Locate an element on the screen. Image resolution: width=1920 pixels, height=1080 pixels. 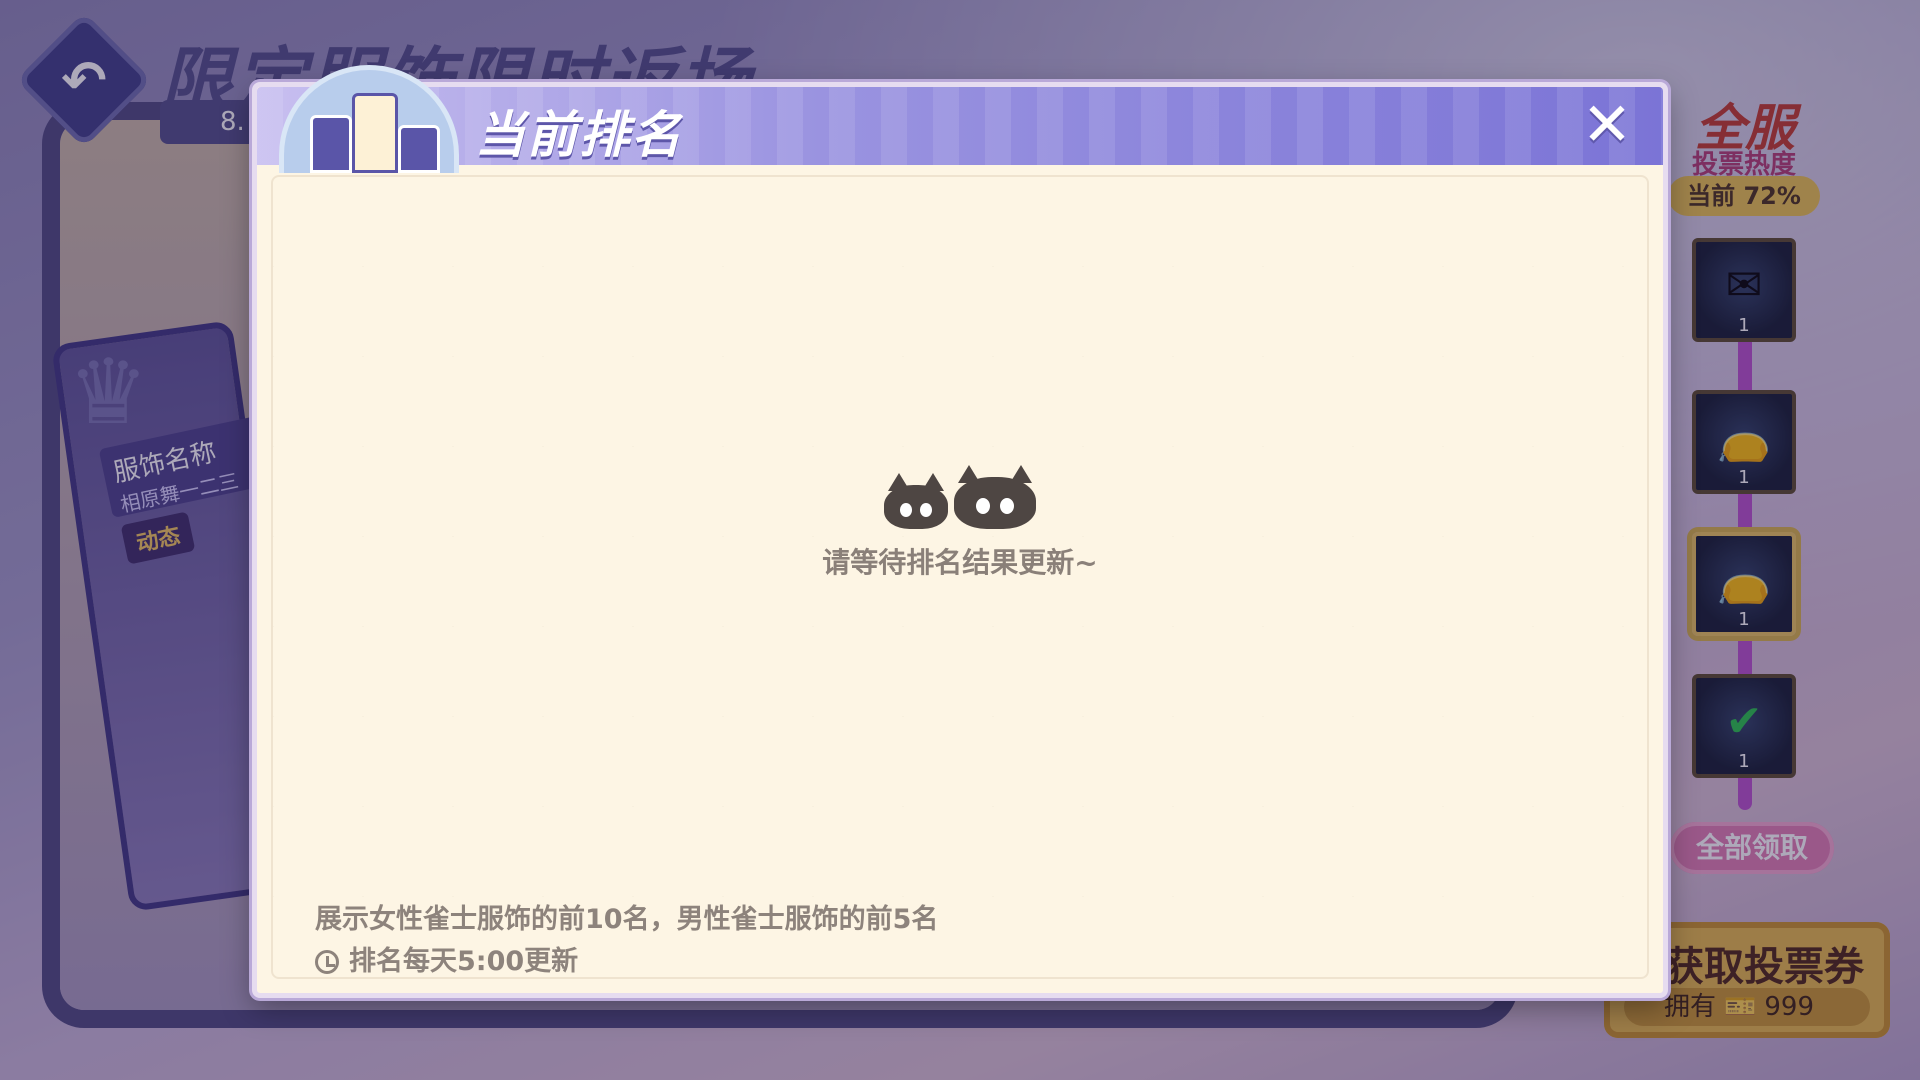
cat-large is located at coordinates (995, 497).